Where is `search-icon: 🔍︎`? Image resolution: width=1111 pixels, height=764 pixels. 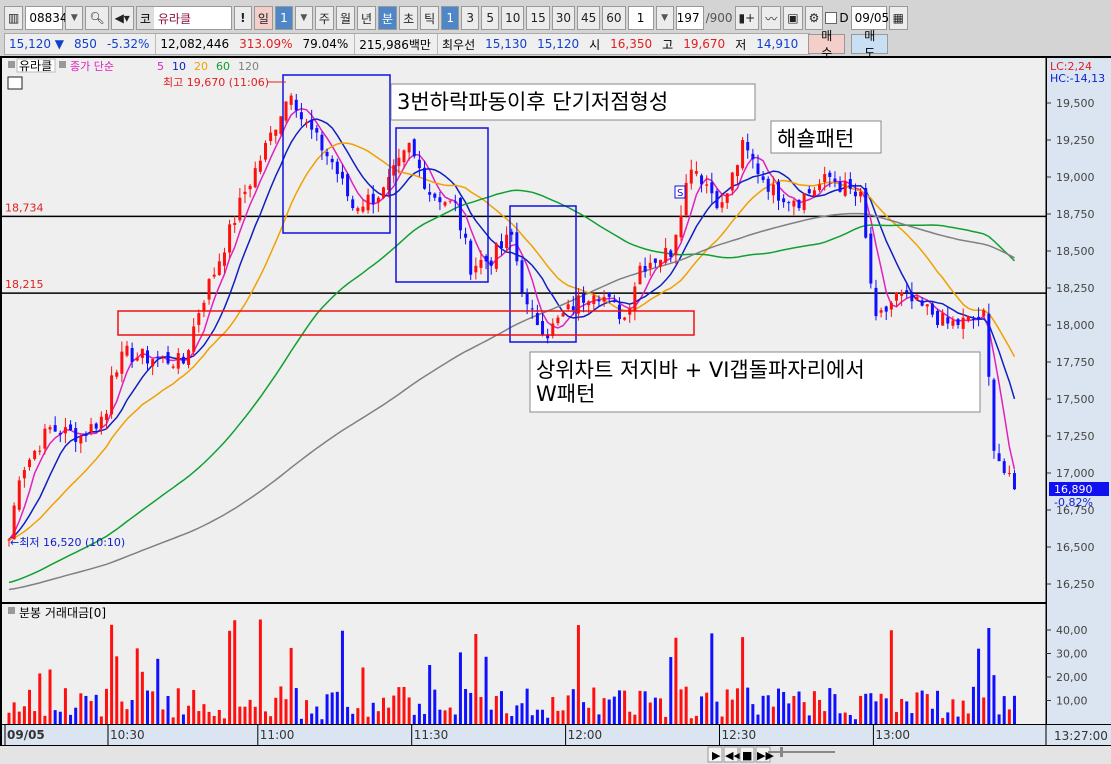 search-icon: 🔍︎ is located at coordinates (97, 18).